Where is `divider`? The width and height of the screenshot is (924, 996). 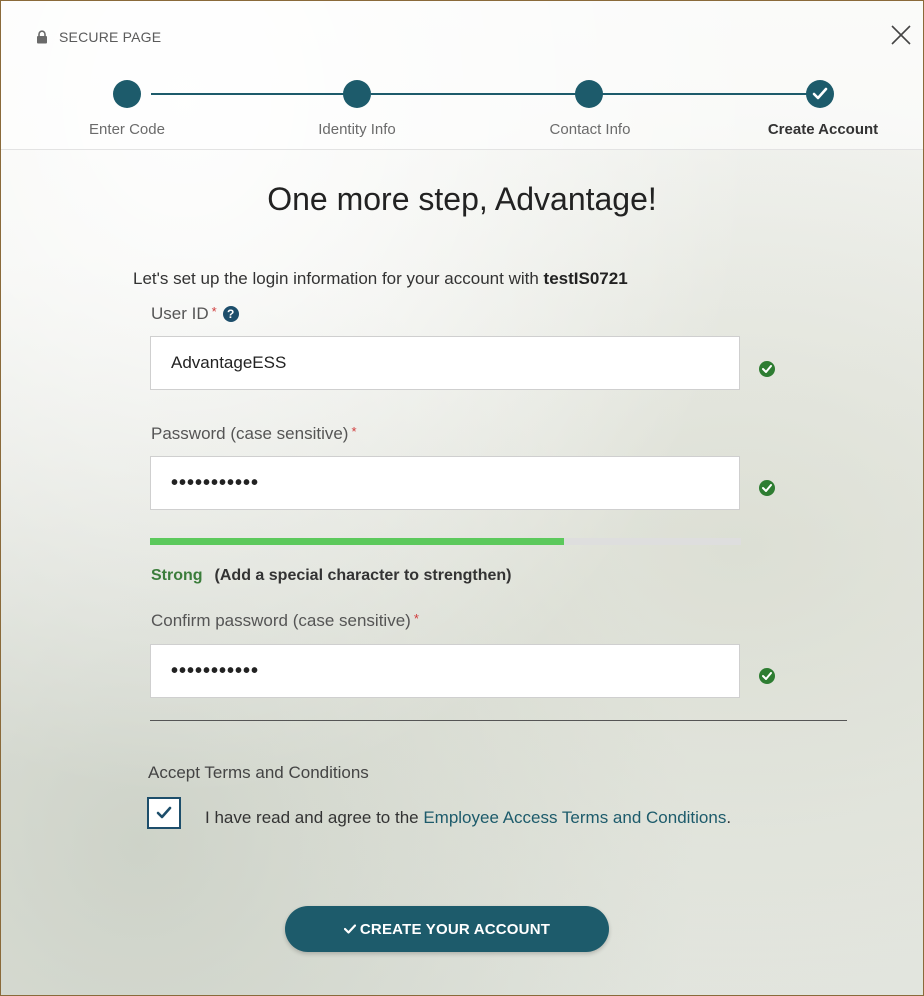 divider is located at coordinates (498, 720).